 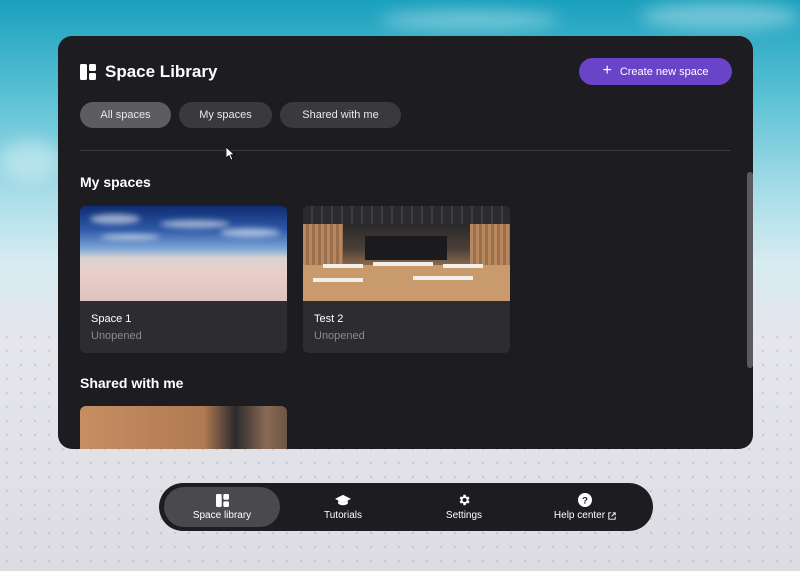 What do you see at coordinates (225, 115) in the screenshot?
I see `tab-my-spaces: My spaces` at bounding box center [225, 115].